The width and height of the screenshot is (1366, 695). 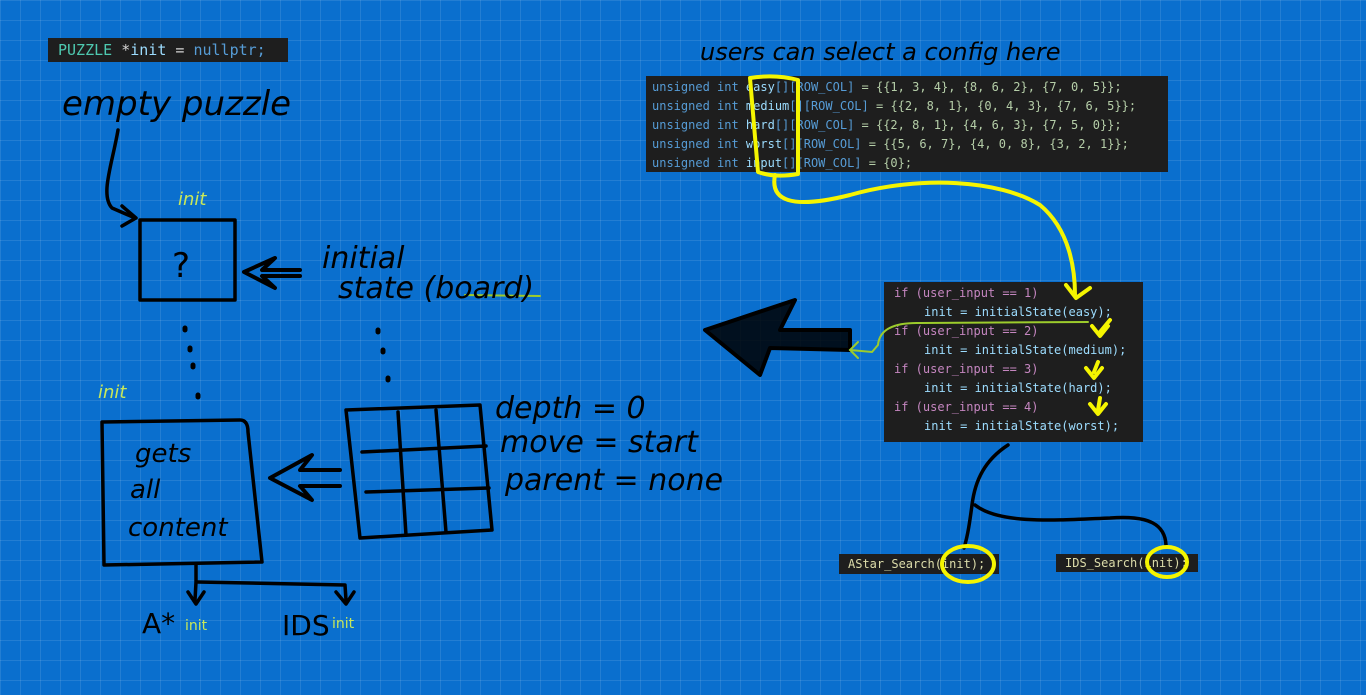 I want to click on gets-label: gets, so click(x=163, y=454).